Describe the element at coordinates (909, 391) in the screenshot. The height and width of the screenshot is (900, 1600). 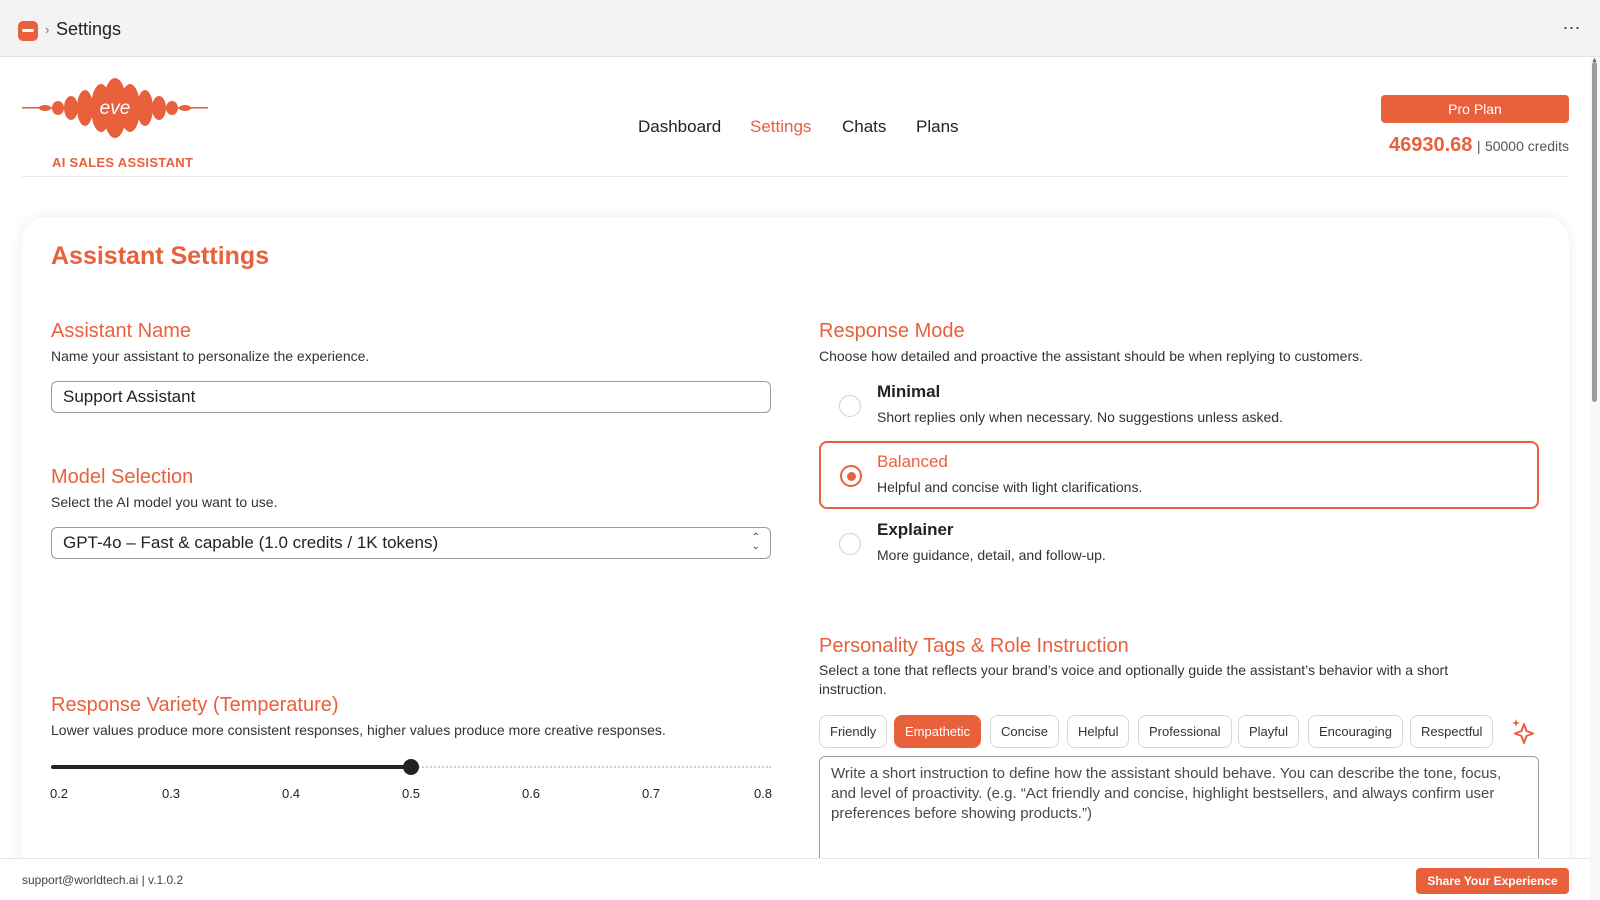
I see `option-title: Minimal` at that location.